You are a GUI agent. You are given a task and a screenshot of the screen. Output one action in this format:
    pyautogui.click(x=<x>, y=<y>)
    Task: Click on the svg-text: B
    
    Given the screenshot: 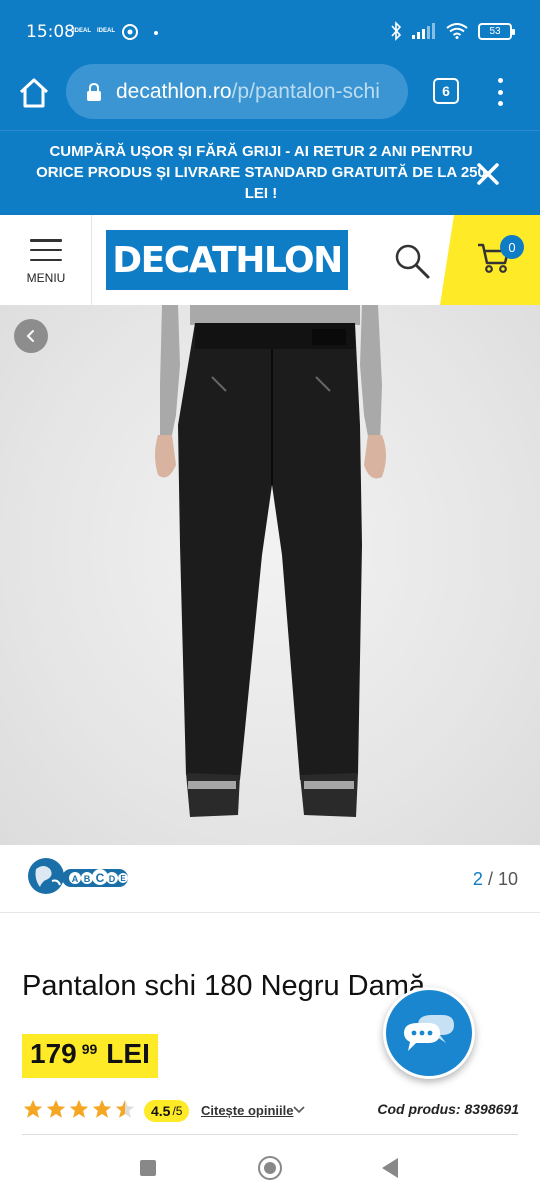 What is the action you would take?
    pyautogui.click(x=87, y=879)
    